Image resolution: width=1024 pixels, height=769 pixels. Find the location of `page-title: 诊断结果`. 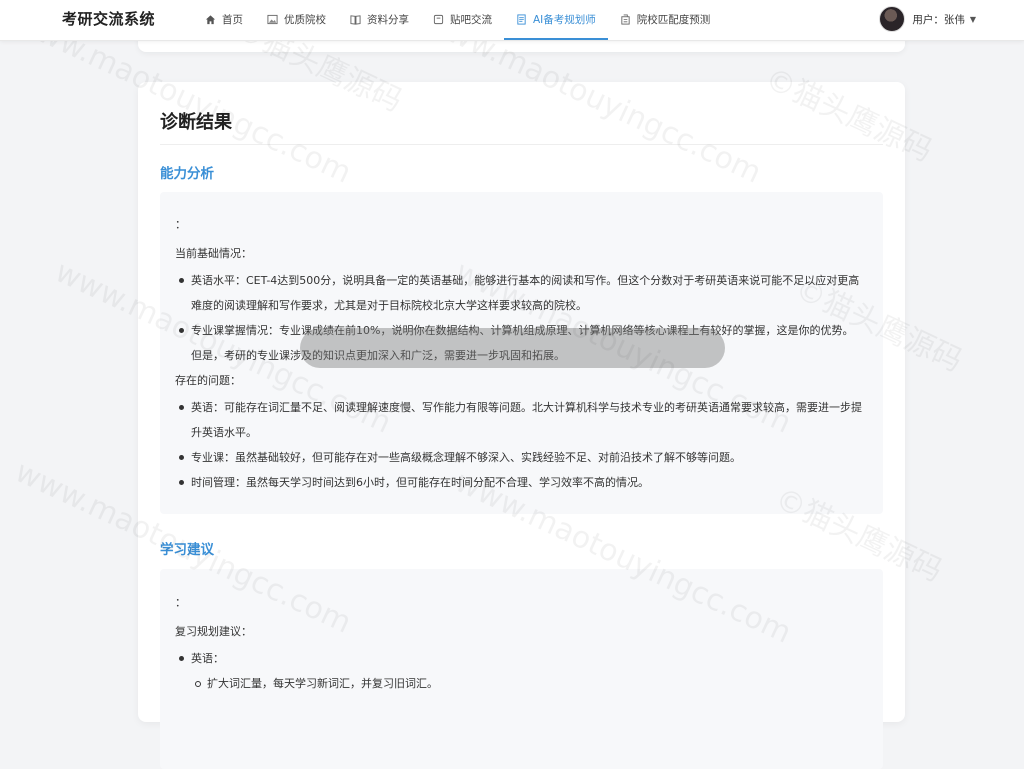

page-title: 诊断结果 is located at coordinates (196, 122).